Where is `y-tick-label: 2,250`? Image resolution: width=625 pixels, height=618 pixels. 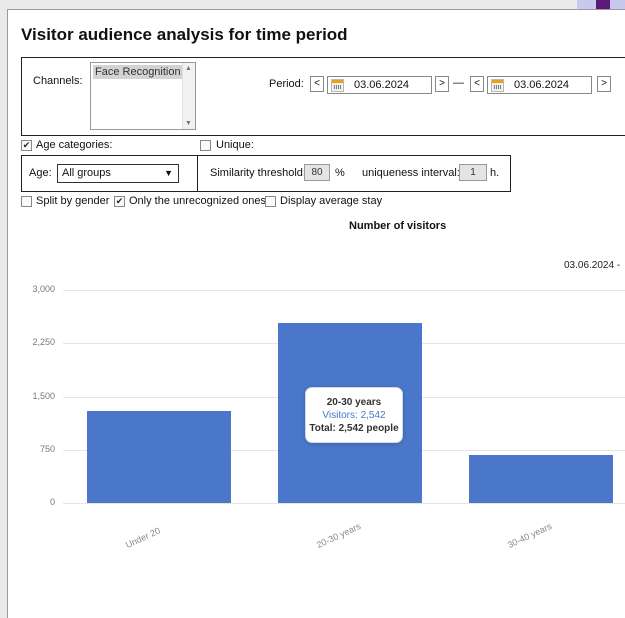
y-tick-label: 2,250 is located at coordinates (43, 342).